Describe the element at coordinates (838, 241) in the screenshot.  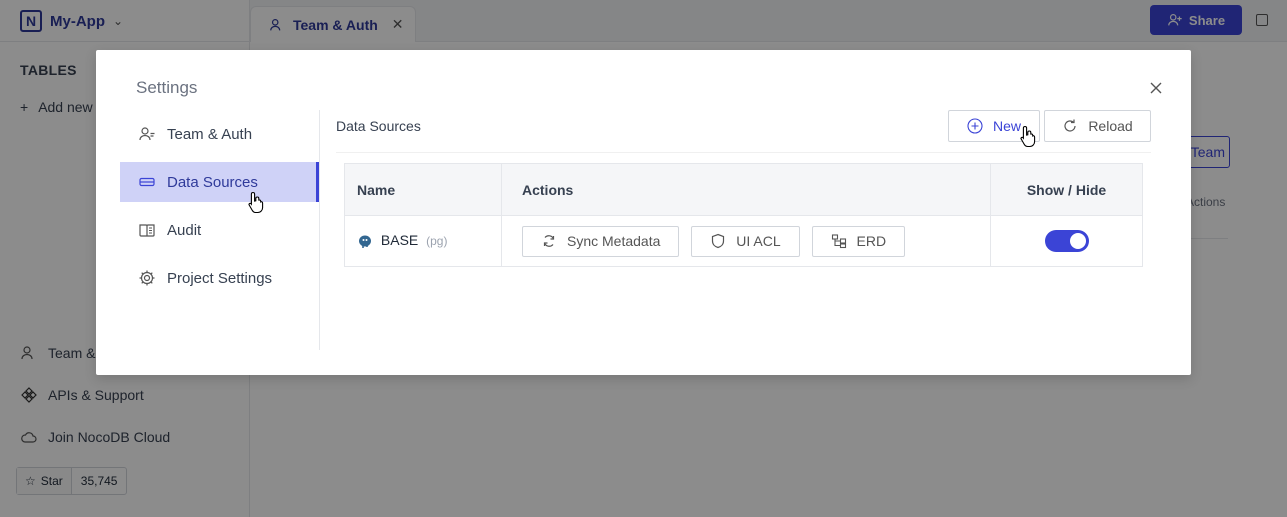
I see `erd-icon` at that location.